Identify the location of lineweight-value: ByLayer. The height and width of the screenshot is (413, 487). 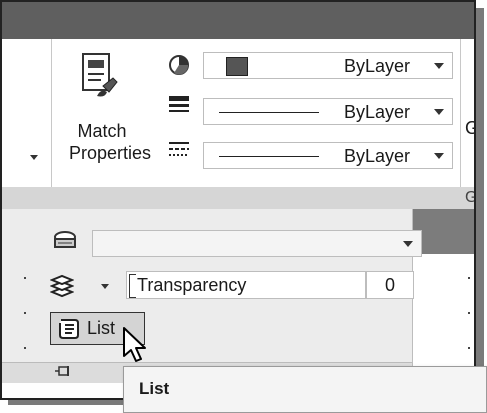
(376, 112).